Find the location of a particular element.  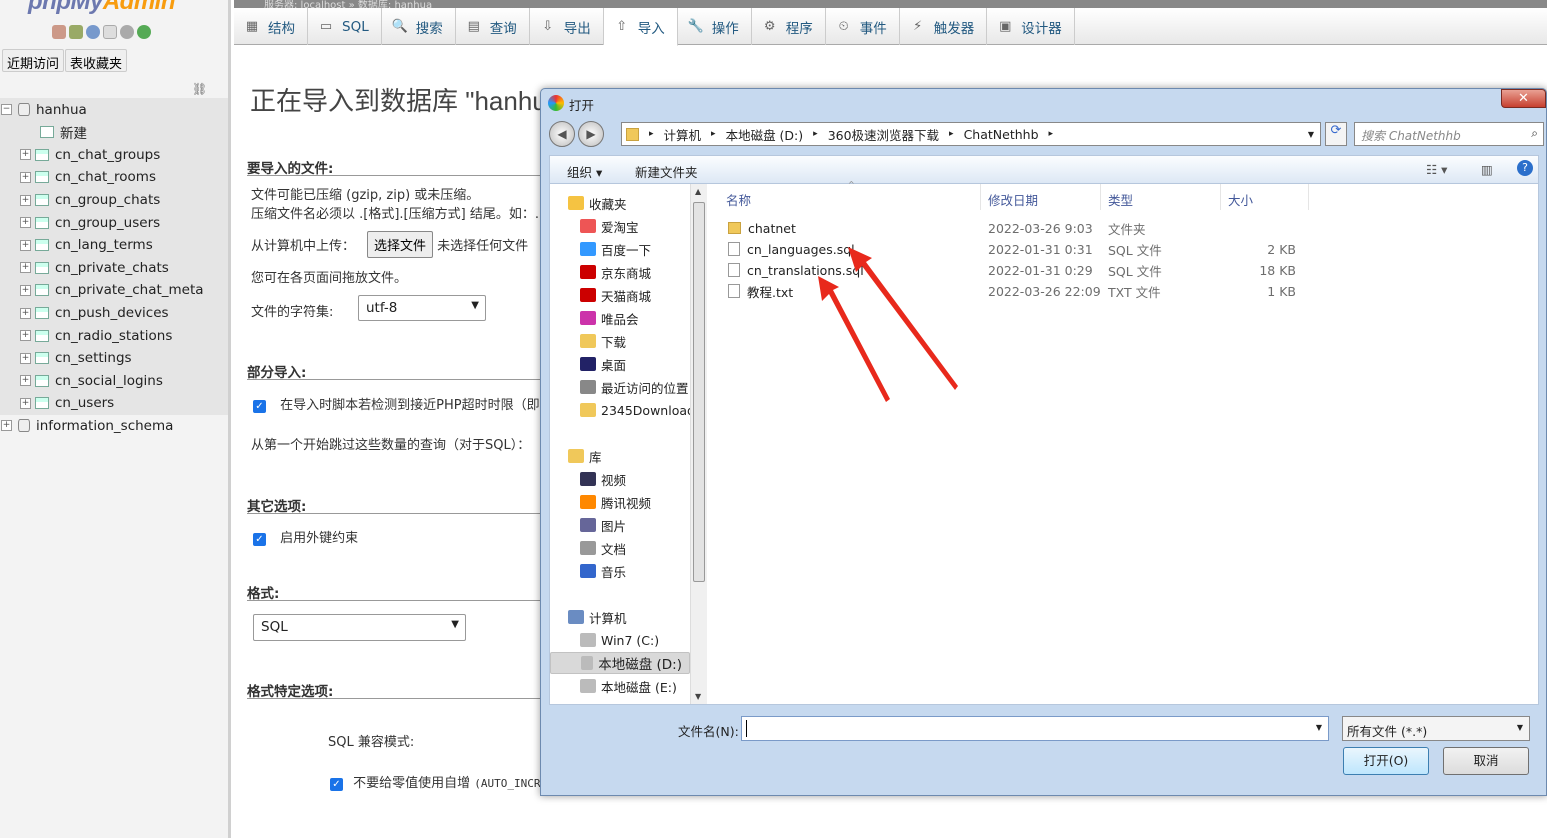

tab-10: ▣ 设计器 is located at coordinates (1031, 26).